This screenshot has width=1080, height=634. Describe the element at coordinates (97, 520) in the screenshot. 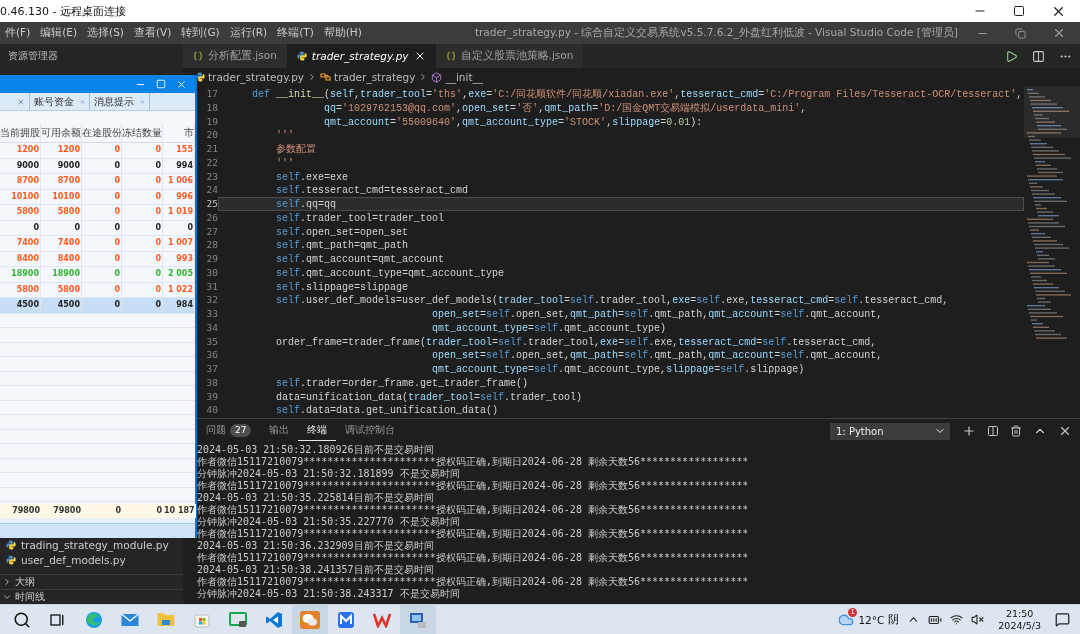

I see `scrollbar` at that location.